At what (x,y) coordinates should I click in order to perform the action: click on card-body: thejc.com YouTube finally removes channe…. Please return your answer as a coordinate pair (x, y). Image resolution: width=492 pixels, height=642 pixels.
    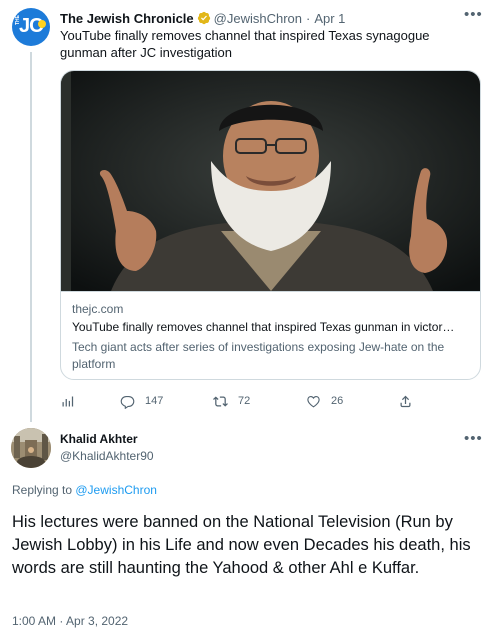
    Looking at the image, I should click on (270, 335).